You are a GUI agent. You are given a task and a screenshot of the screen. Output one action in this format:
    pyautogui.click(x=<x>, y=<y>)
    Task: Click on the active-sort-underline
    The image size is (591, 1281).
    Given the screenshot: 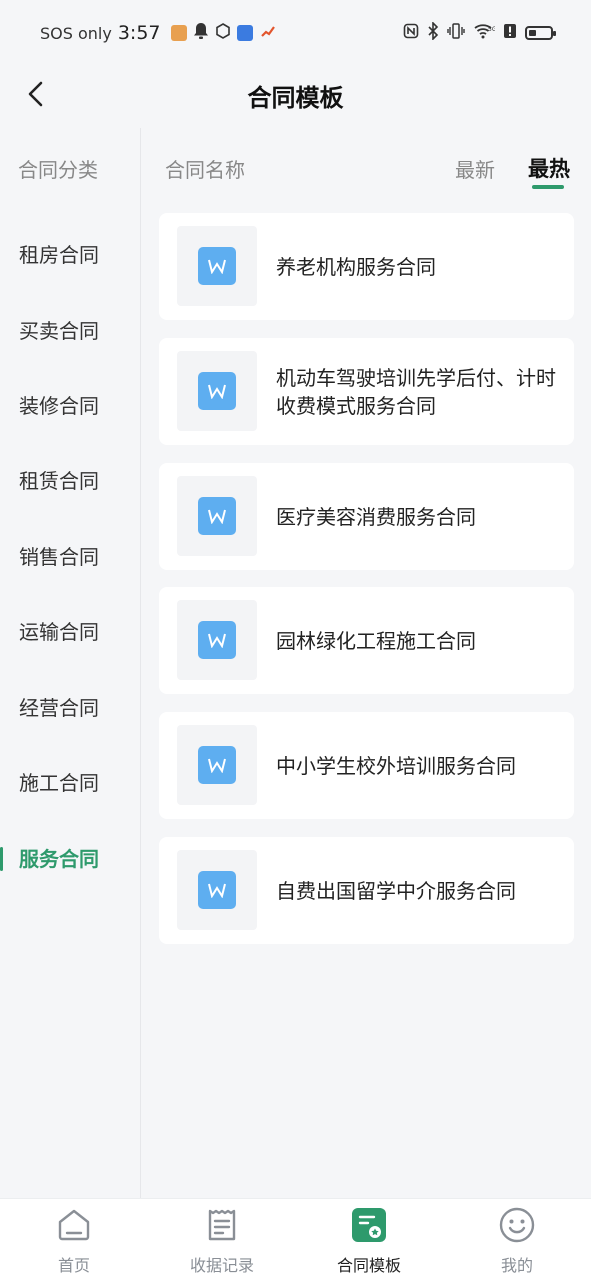 What is the action you would take?
    pyautogui.click(x=548, y=187)
    